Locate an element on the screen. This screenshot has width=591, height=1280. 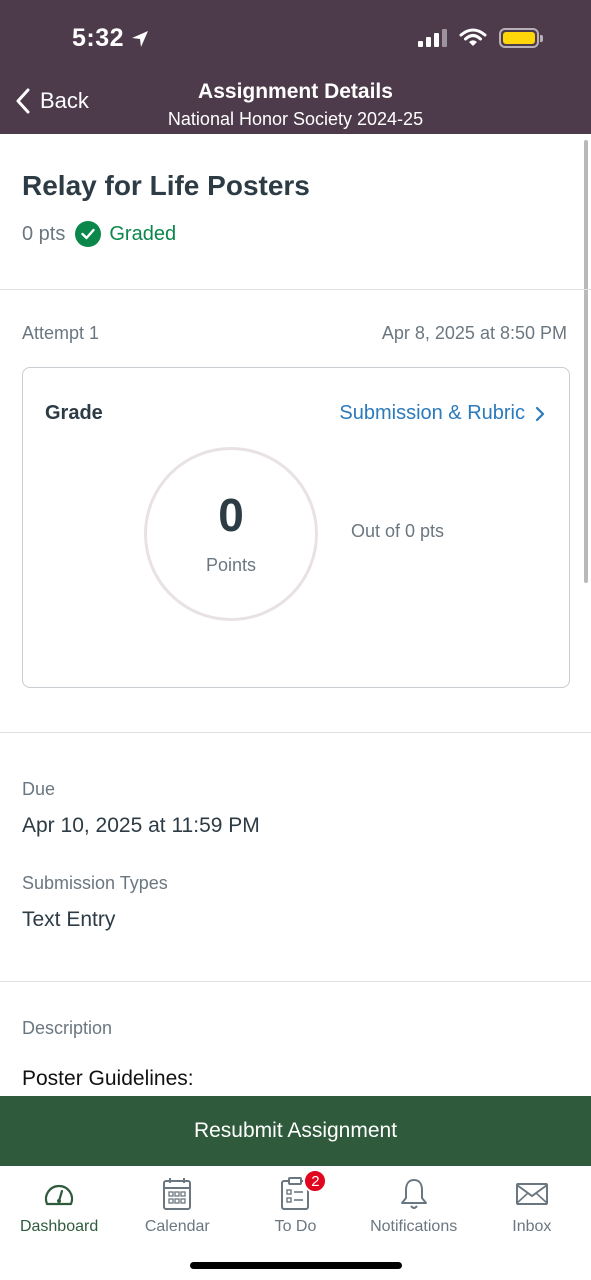
attempt-date: Apr 8, 2025 at 8:50 PM is located at coordinates (474, 333).